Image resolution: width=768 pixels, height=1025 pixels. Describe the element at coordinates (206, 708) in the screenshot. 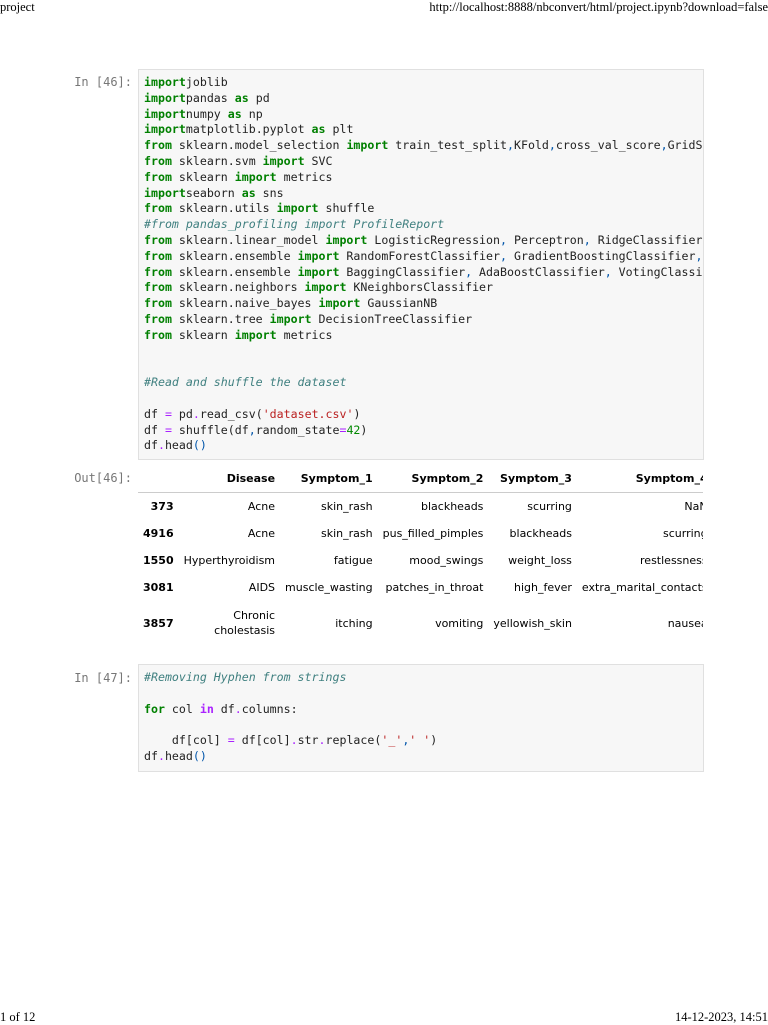

I see `code-token: in` at that location.